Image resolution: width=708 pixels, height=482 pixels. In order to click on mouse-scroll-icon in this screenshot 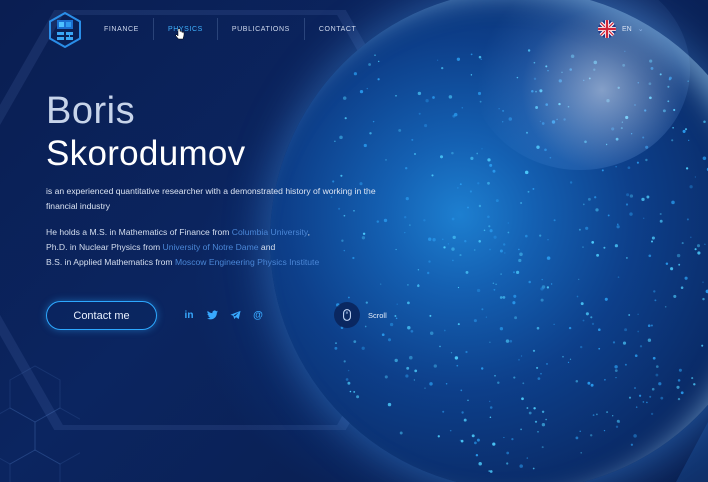, I will do `click(347, 315)`.